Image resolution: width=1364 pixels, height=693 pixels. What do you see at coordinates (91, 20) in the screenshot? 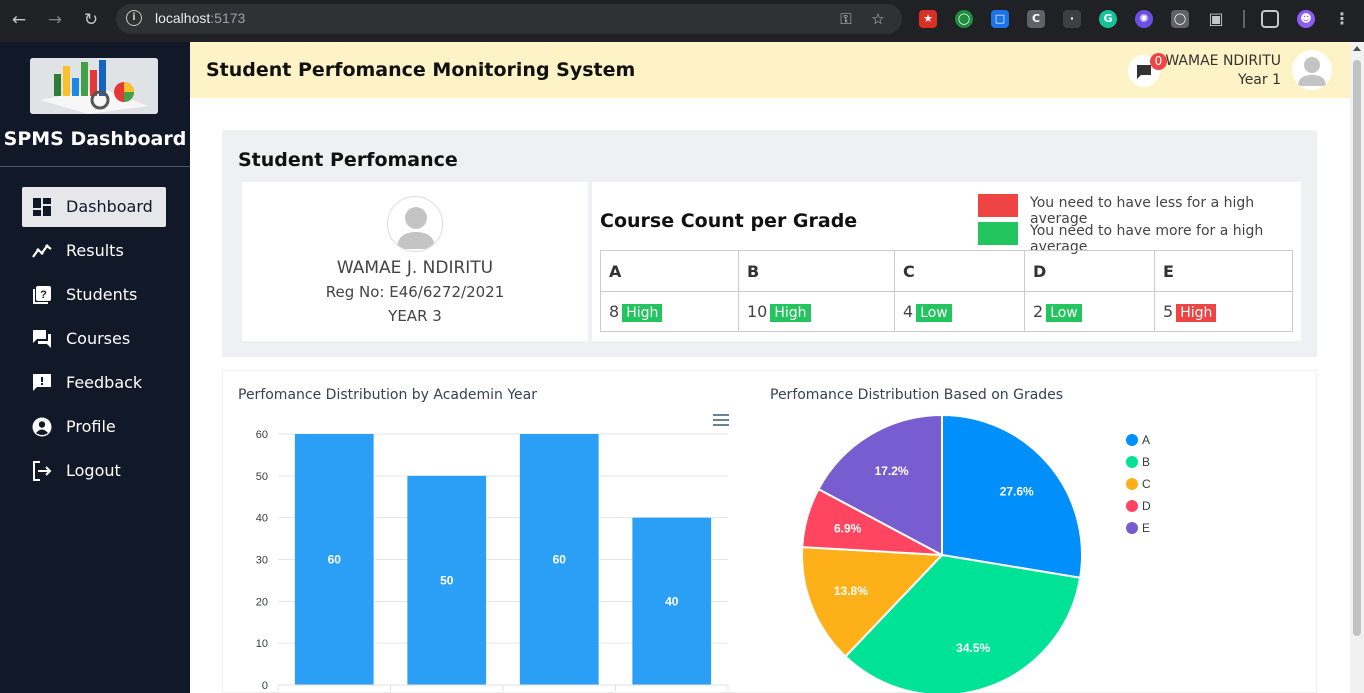
I see `reload-icon: ↻` at bounding box center [91, 20].